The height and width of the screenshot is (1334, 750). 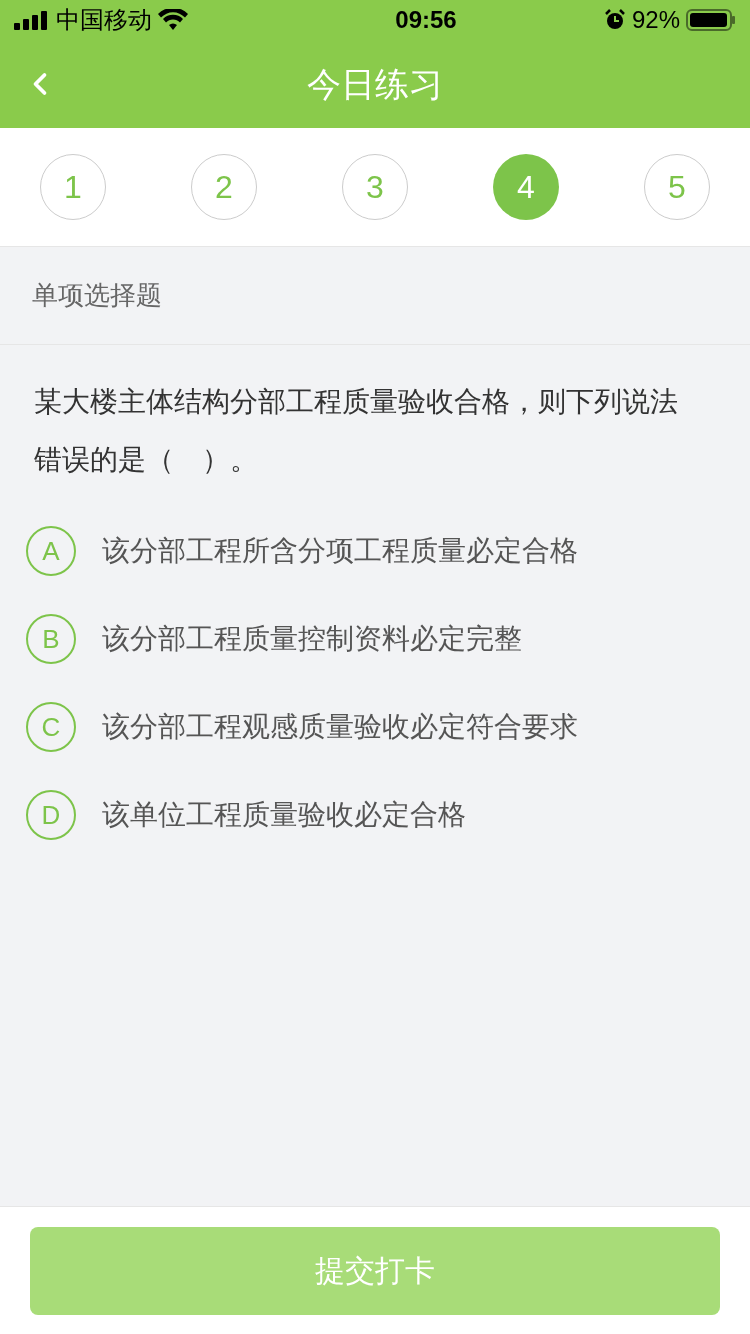 I want to click on question-number-tab: 5, so click(x=677, y=187).